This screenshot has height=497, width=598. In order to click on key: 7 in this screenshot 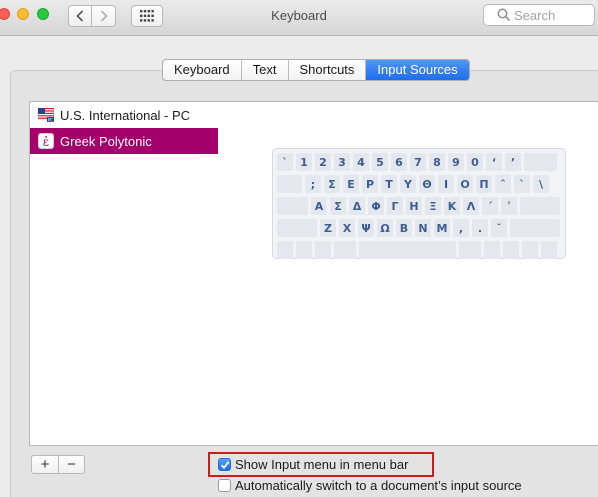, I will do `click(418, 162)`.